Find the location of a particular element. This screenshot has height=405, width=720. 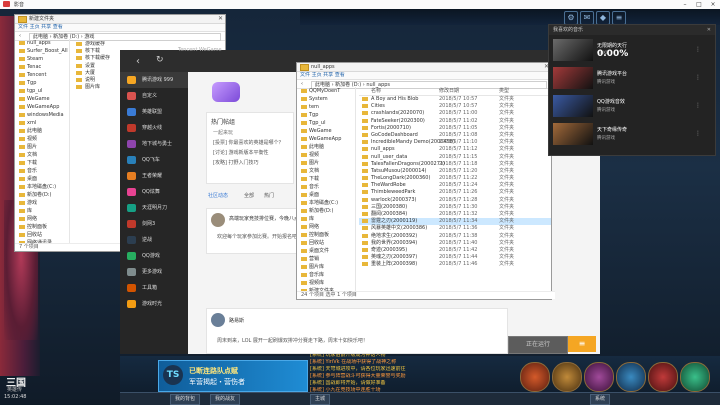

table-row: TheWardRobe 2018/5/7 11:24 文件夹 is located at coordinates (455, 185).